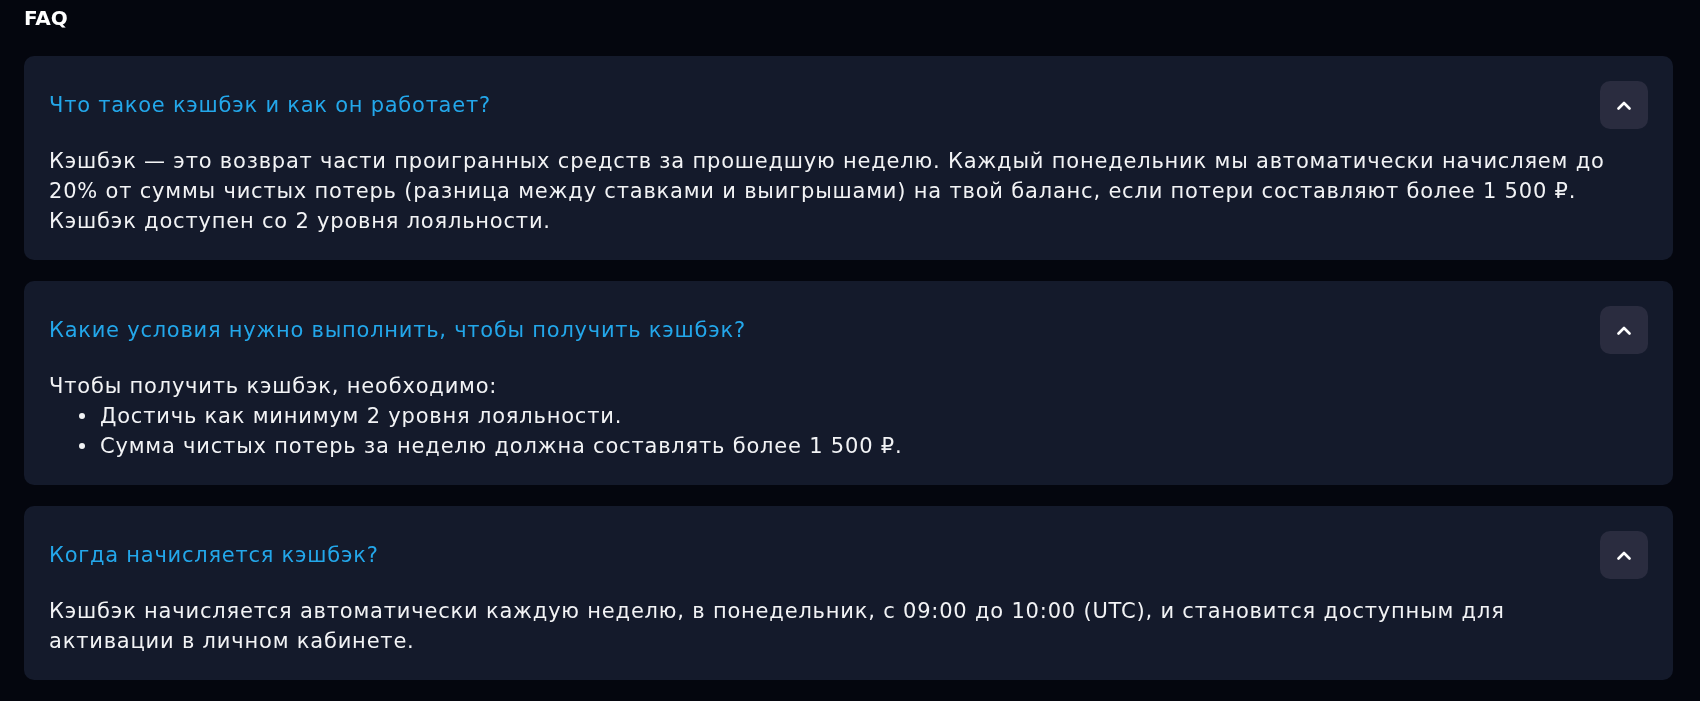 The width and height of the screenshot is (1700, 701). I want to click on faq-heading: FAQ, so click(46, 18).